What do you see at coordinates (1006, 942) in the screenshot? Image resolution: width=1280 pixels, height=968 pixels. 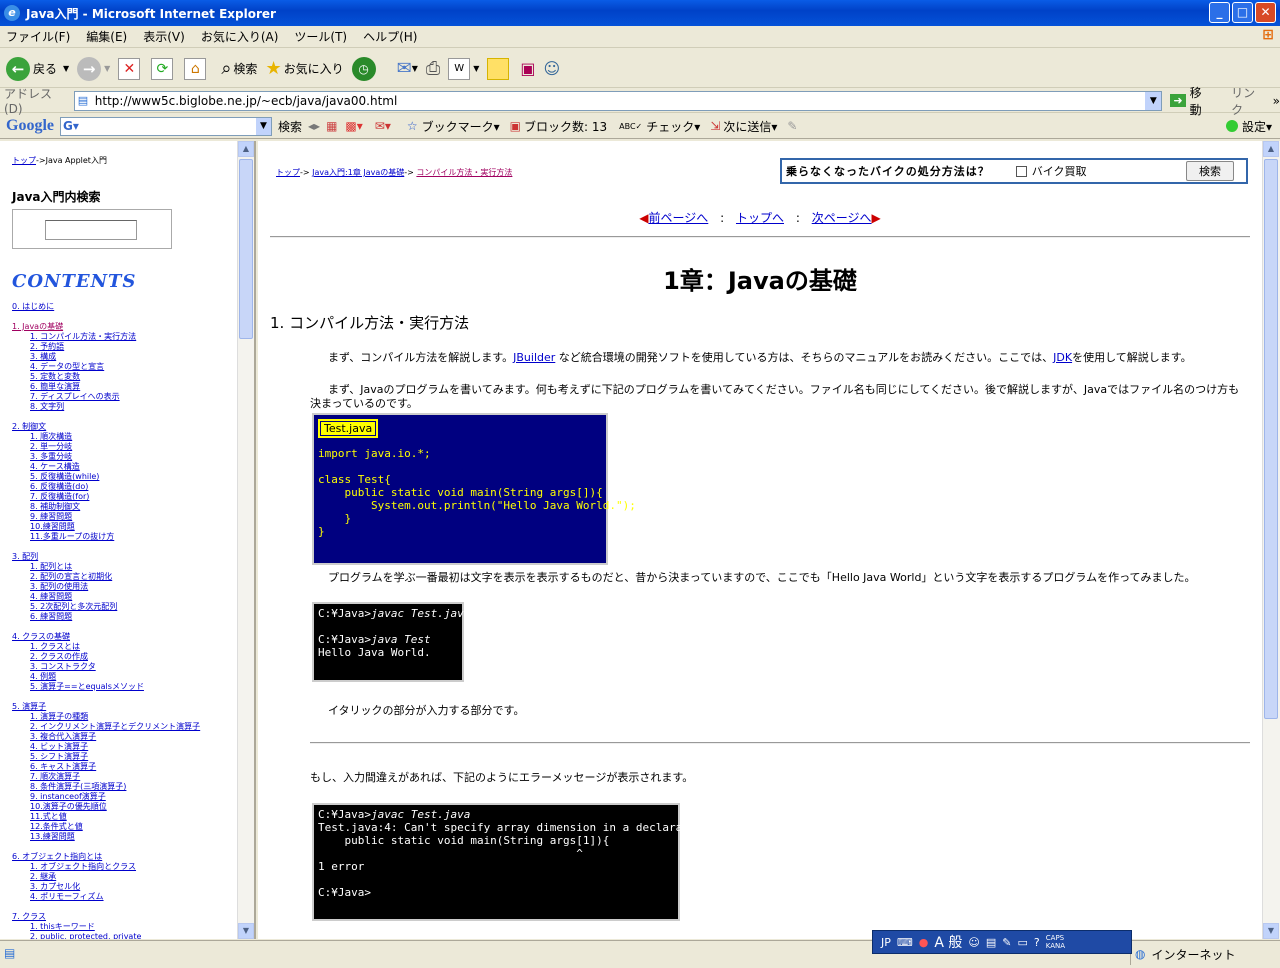 I see `tool-icon: ✎` at bounding box center [1006, 942].